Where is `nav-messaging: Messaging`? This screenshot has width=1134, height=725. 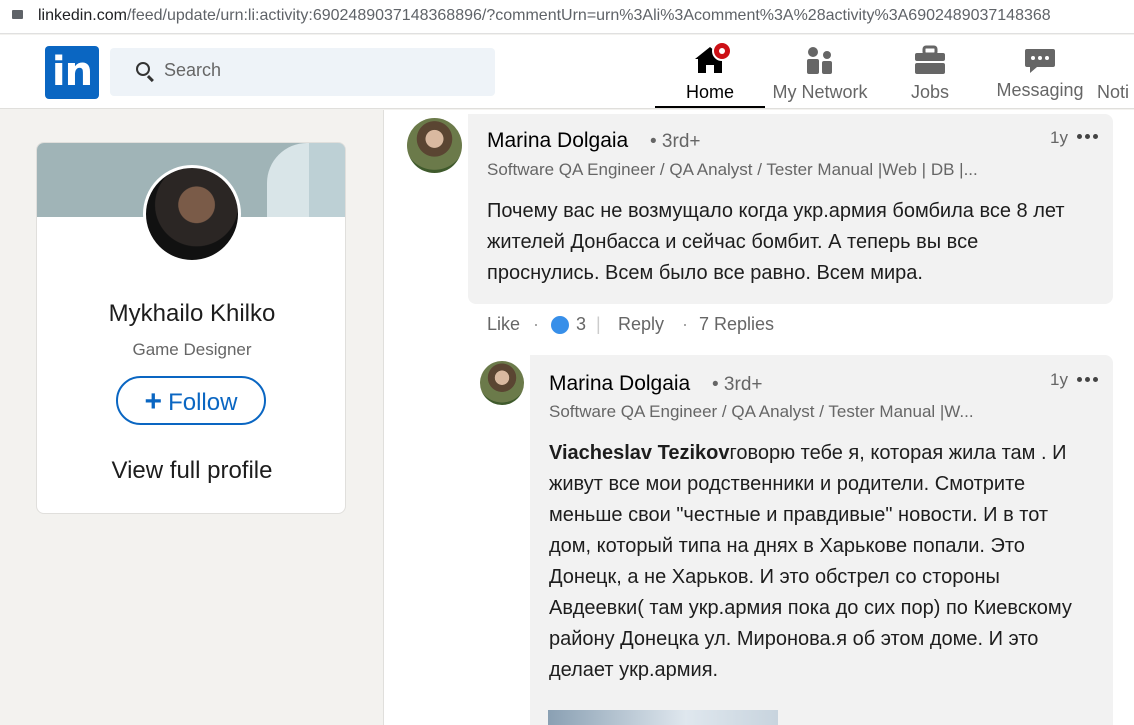
nav-messaging: Messaging is located at coordinates (1040, 71).